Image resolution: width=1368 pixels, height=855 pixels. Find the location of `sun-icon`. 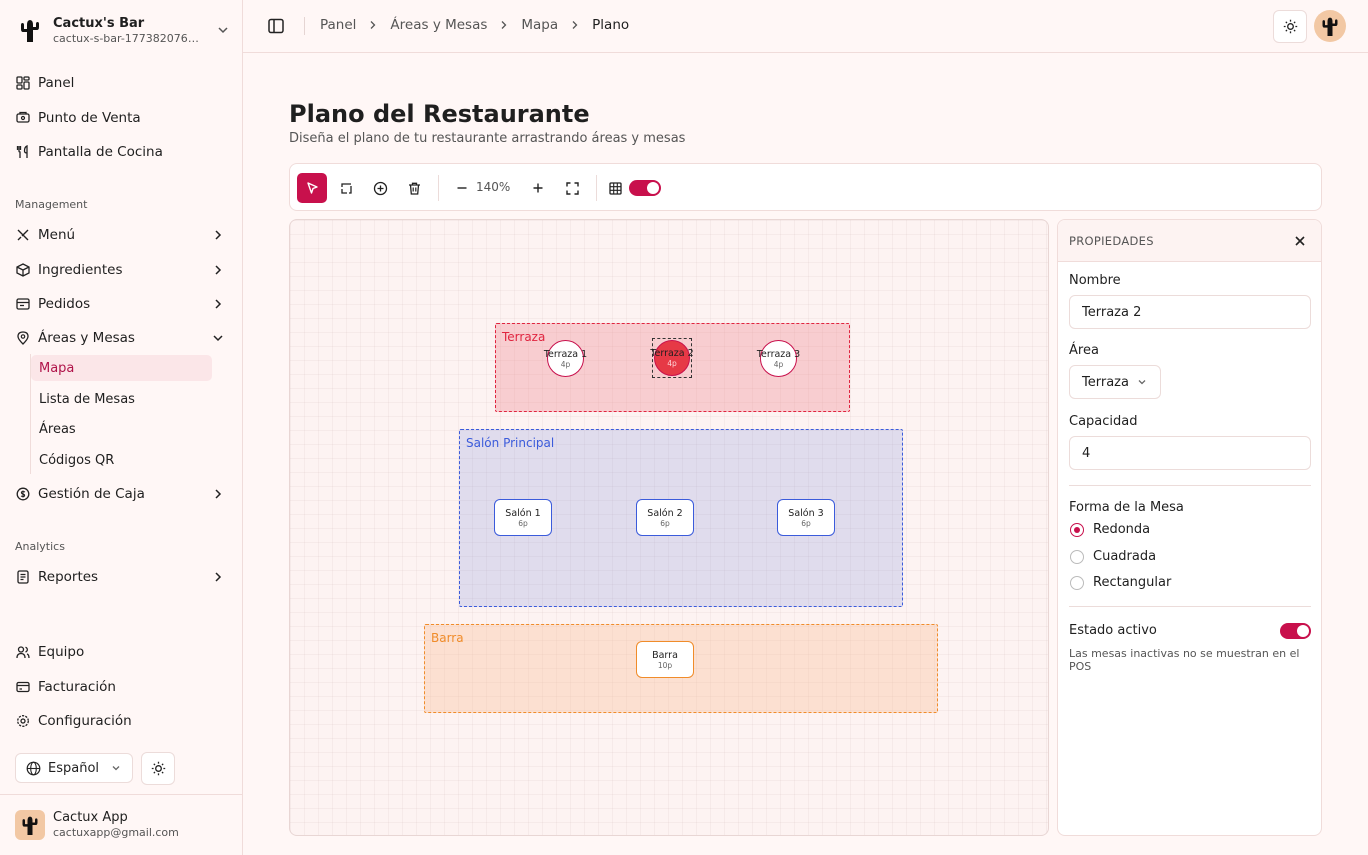

sun-icon is located at coordinates (158, 768).